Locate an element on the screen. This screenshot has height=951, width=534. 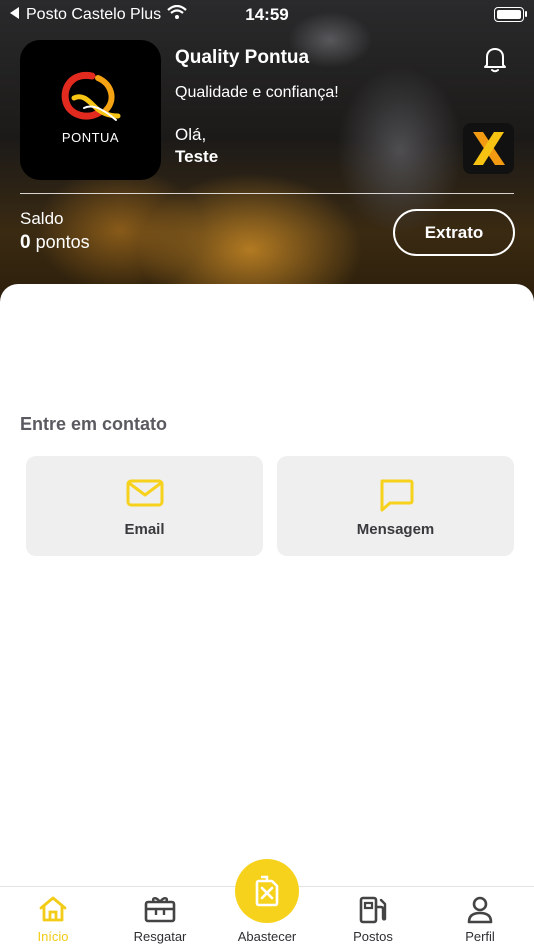
tab-resgatar-label: Resgatar is located at coordinates (160, 936).